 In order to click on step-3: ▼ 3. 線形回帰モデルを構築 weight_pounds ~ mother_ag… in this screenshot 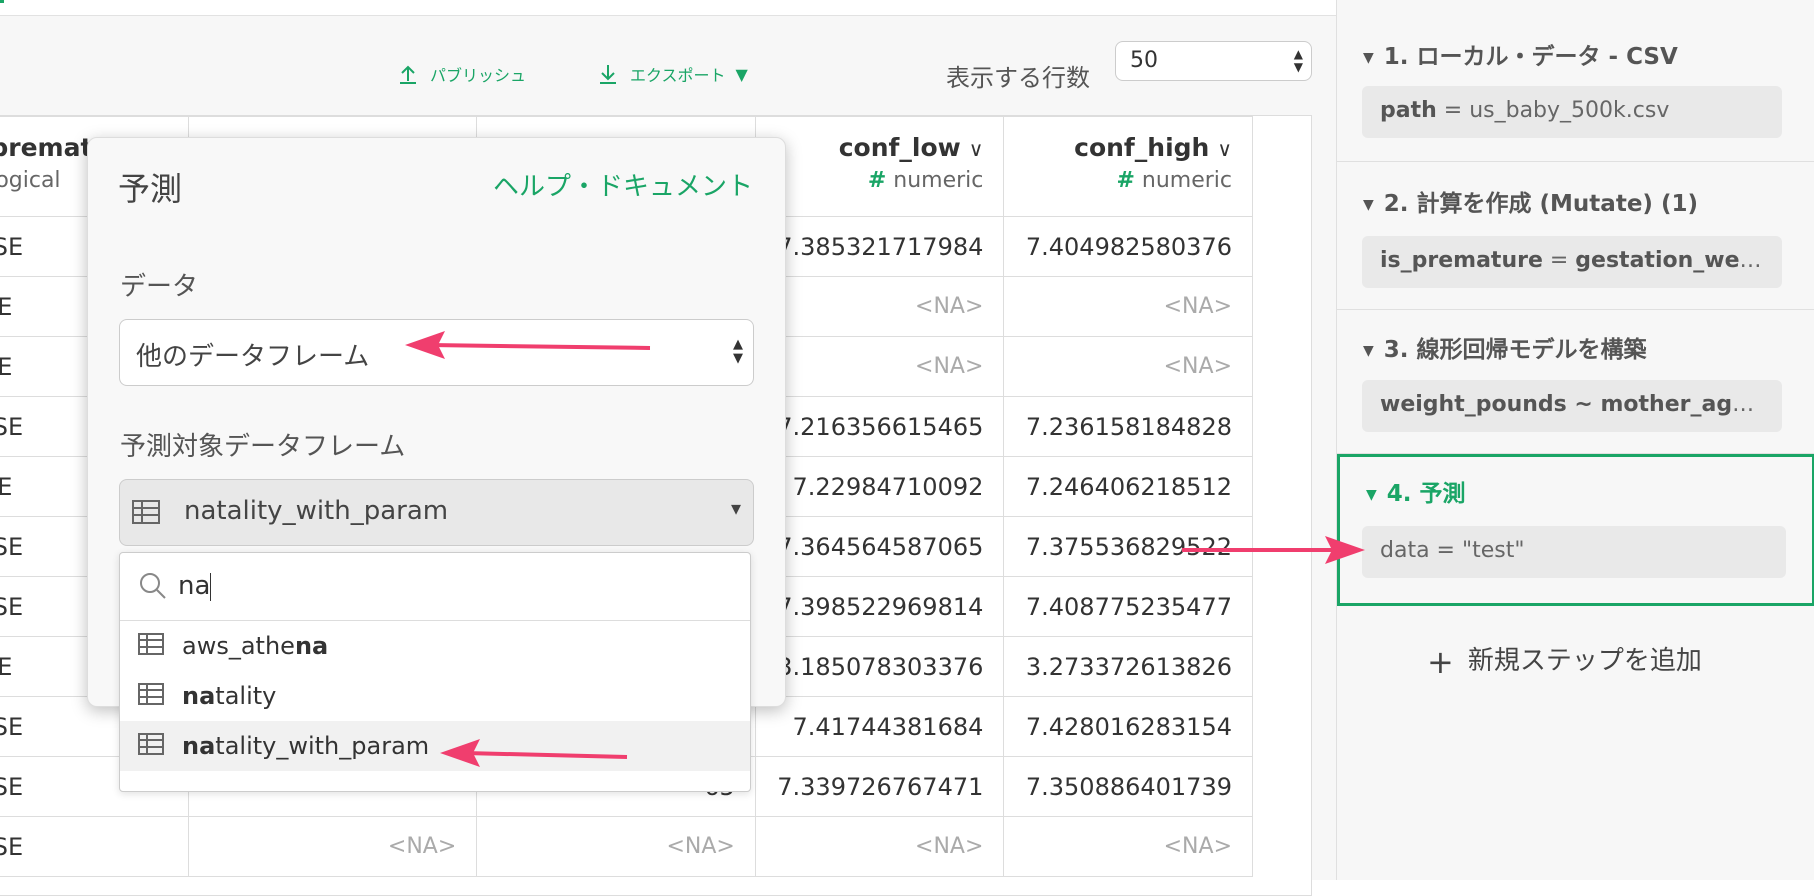, I will do `click(1575, 382)`.